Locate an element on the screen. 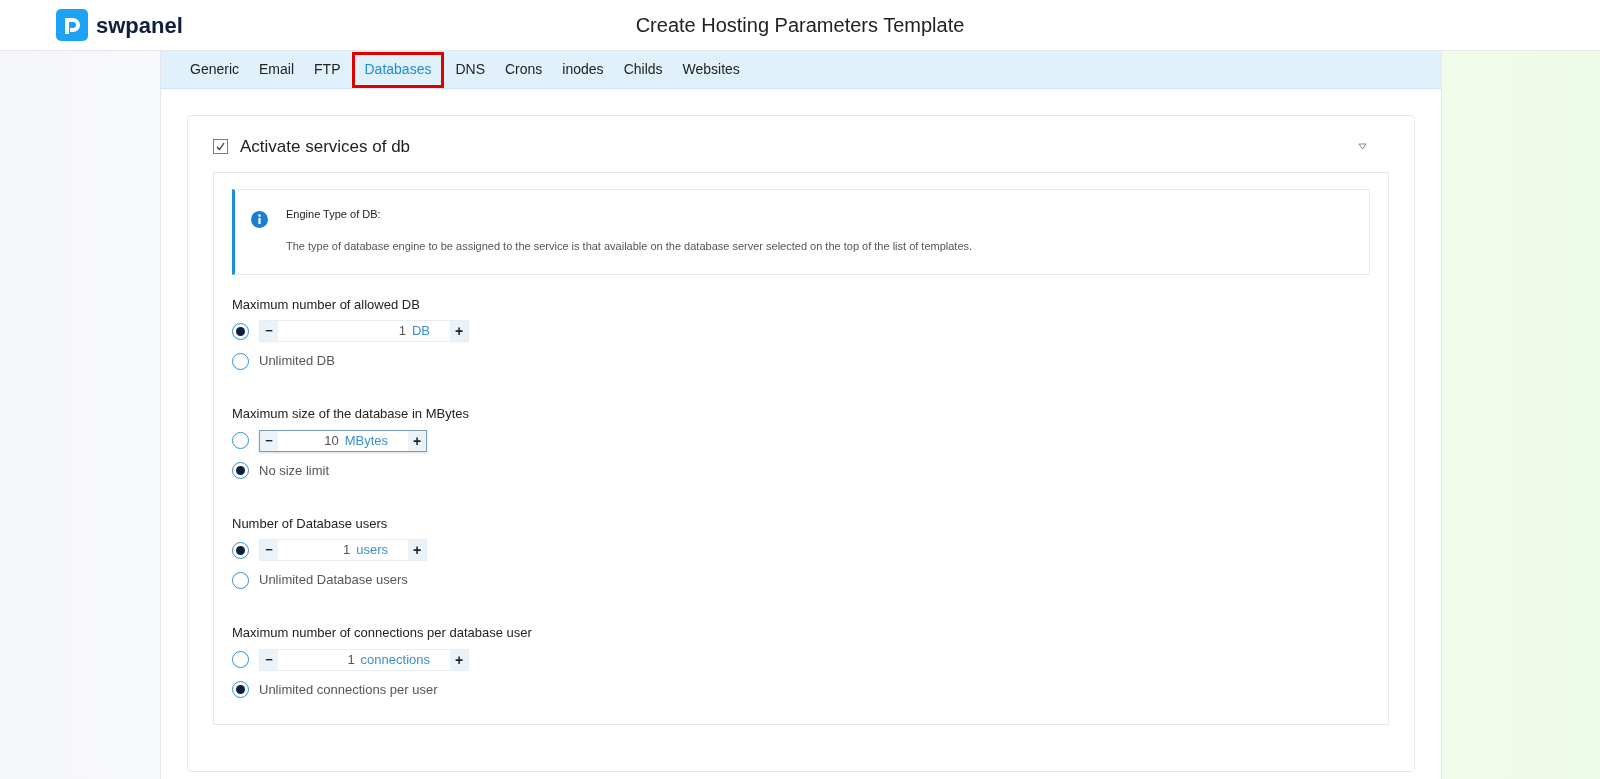 This screenshot has width=1600, height=779. field-label: Maximum size of the database in MBytes is located at coordinates (351, 414).